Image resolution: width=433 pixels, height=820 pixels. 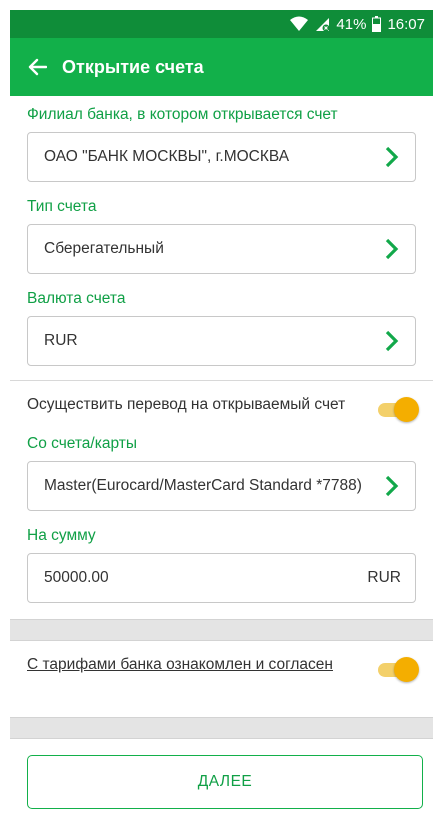 I want to click on button-container: ДАЛЕЕ, so click(x=221, y=782).